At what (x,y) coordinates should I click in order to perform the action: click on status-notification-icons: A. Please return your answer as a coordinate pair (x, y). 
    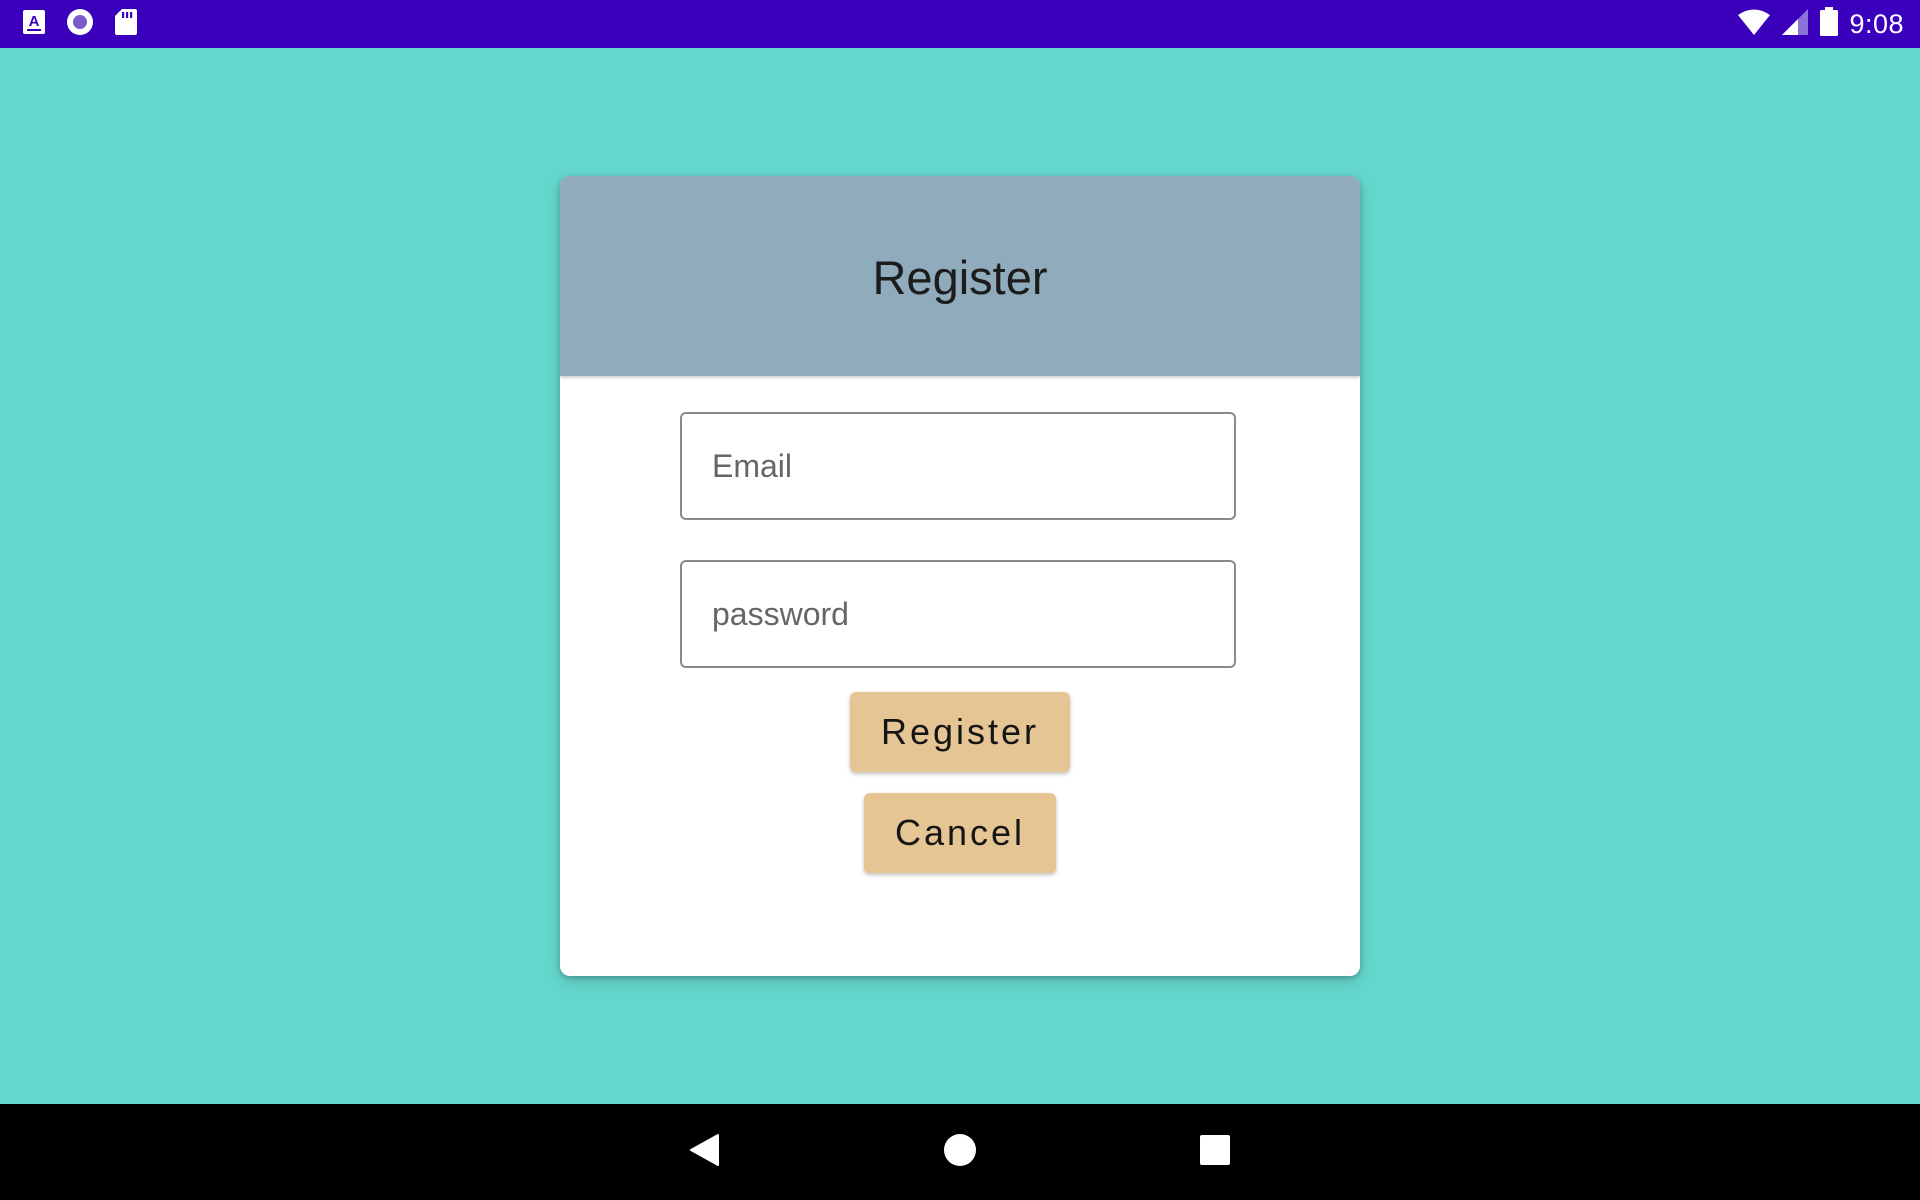
    Looking at the image, I should click on (80, 24).